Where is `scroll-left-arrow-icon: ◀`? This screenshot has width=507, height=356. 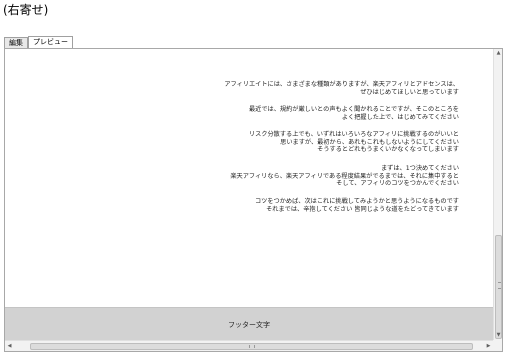
scroll-left-arrow-icon: ◀ is located at coordinates (9, 346).